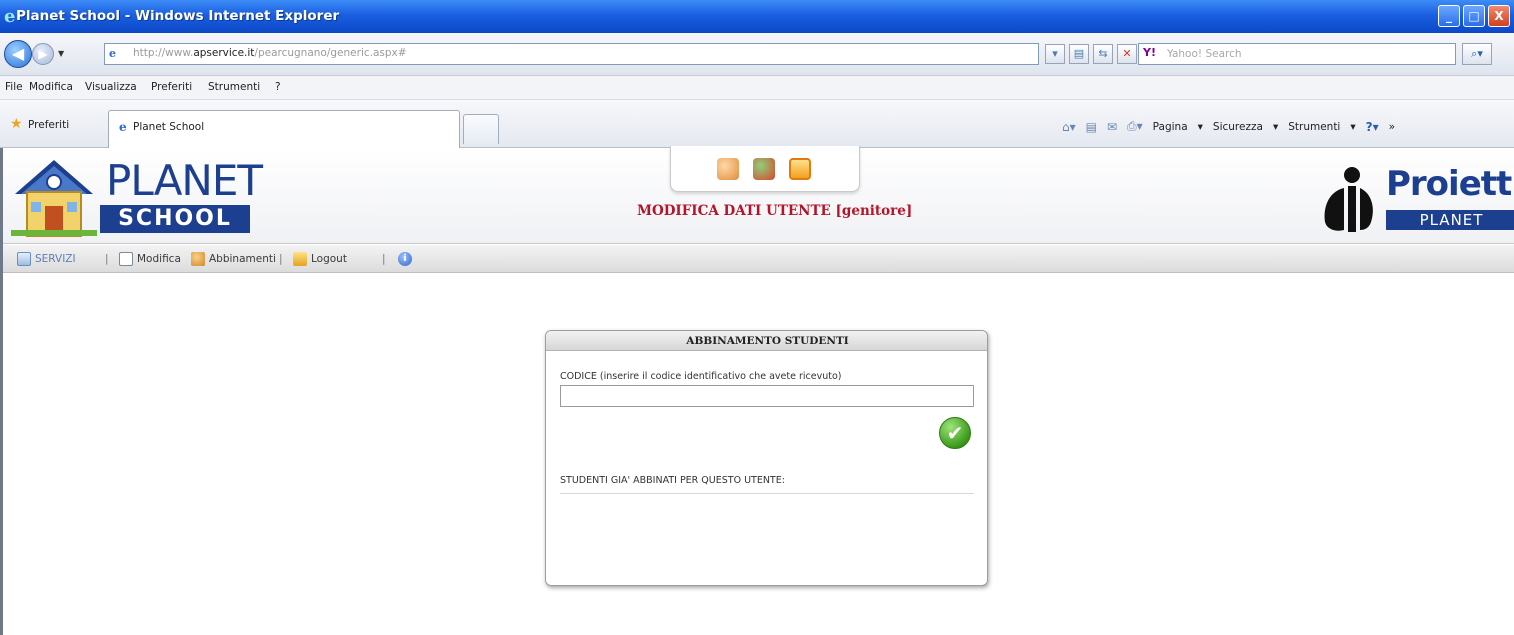 This screenshot has height=635, width=1514. Describe the element at coordinates (111, 87) in the screenshot. I see `menu-visualizza: Visualizza` at that location.